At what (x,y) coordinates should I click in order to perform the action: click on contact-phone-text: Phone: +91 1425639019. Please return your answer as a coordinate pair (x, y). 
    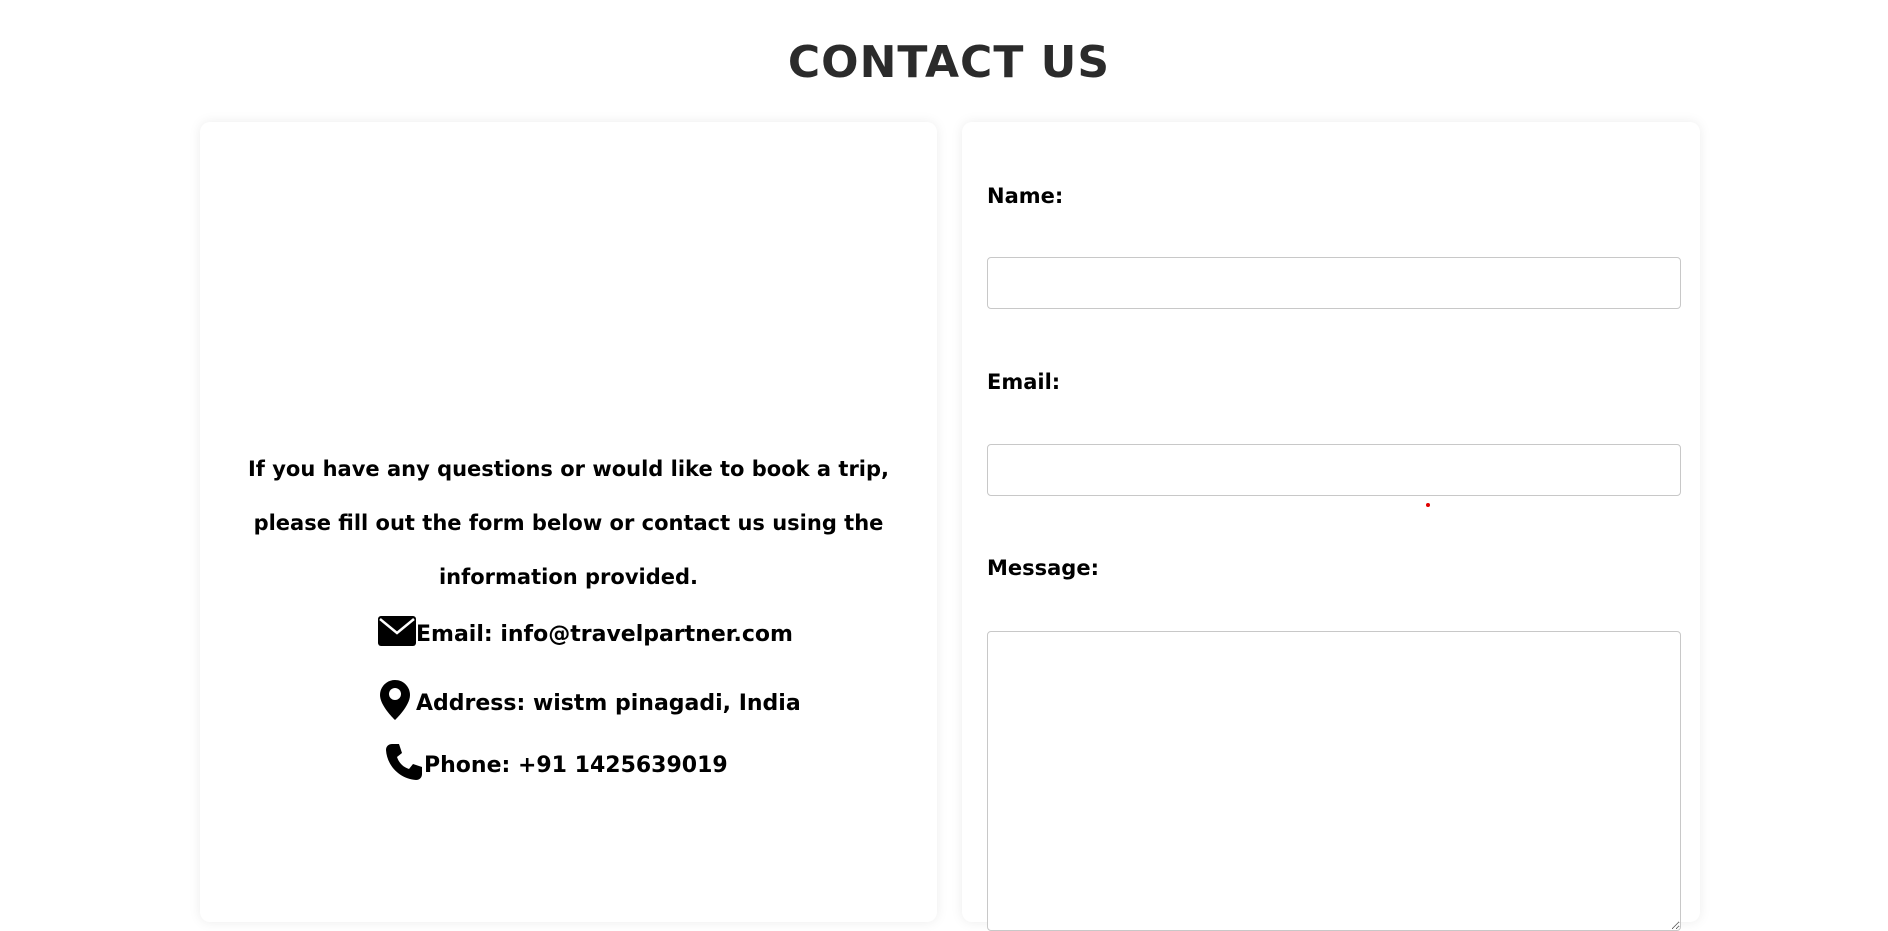
    Looking at the image, I should click on (576, 765).